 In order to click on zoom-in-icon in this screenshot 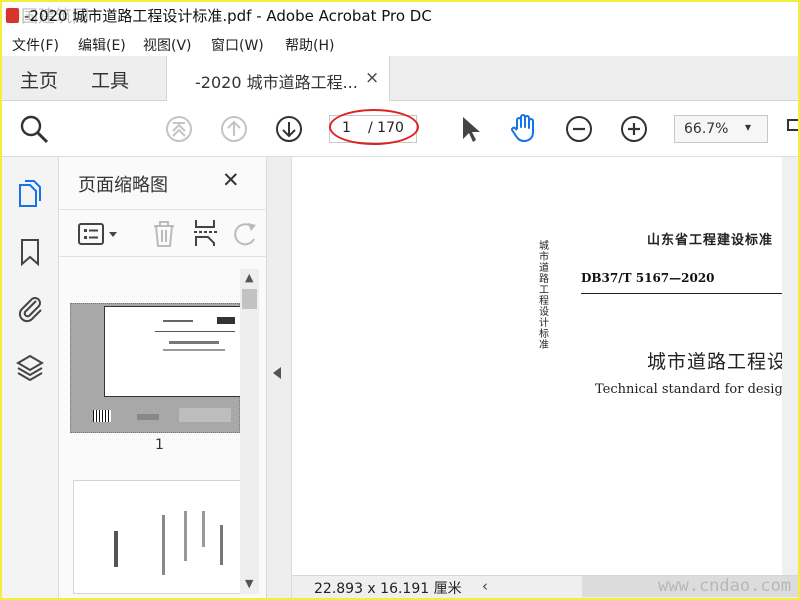, I will do `click(634, 129)`.